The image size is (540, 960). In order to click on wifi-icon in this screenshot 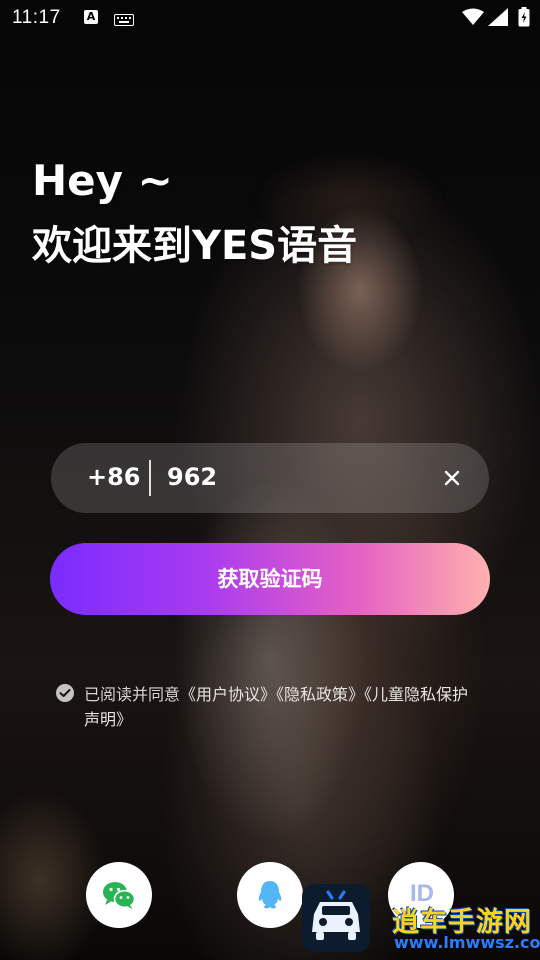, I will do `click(473, 19)`.